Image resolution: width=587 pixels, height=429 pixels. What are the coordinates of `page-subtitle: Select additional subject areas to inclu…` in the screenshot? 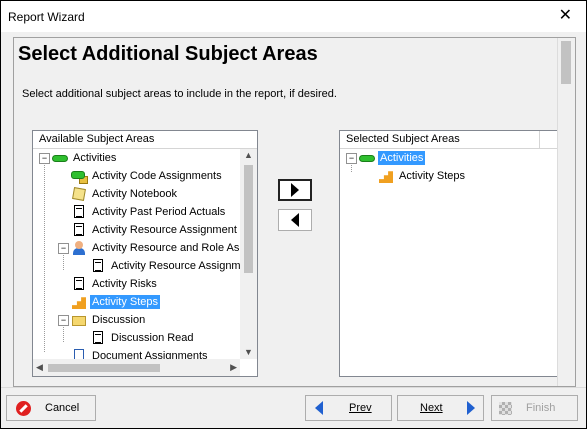 It's located at (179, 94).